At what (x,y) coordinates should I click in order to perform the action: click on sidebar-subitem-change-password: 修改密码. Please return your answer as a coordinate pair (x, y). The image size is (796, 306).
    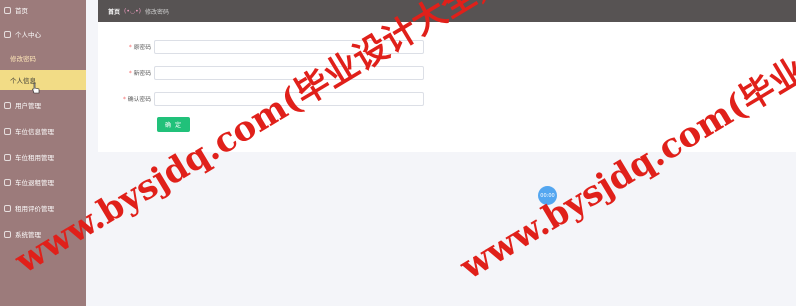
    Looking at the image, I should click on (43, 58).